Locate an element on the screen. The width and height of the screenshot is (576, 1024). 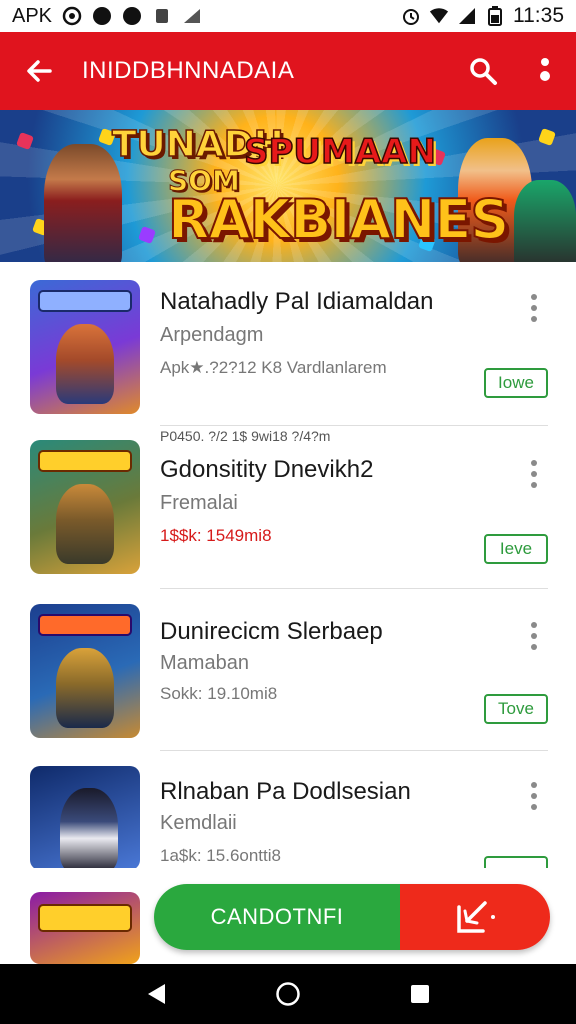
install-button: Ieve is located at coordinates (516, 549).